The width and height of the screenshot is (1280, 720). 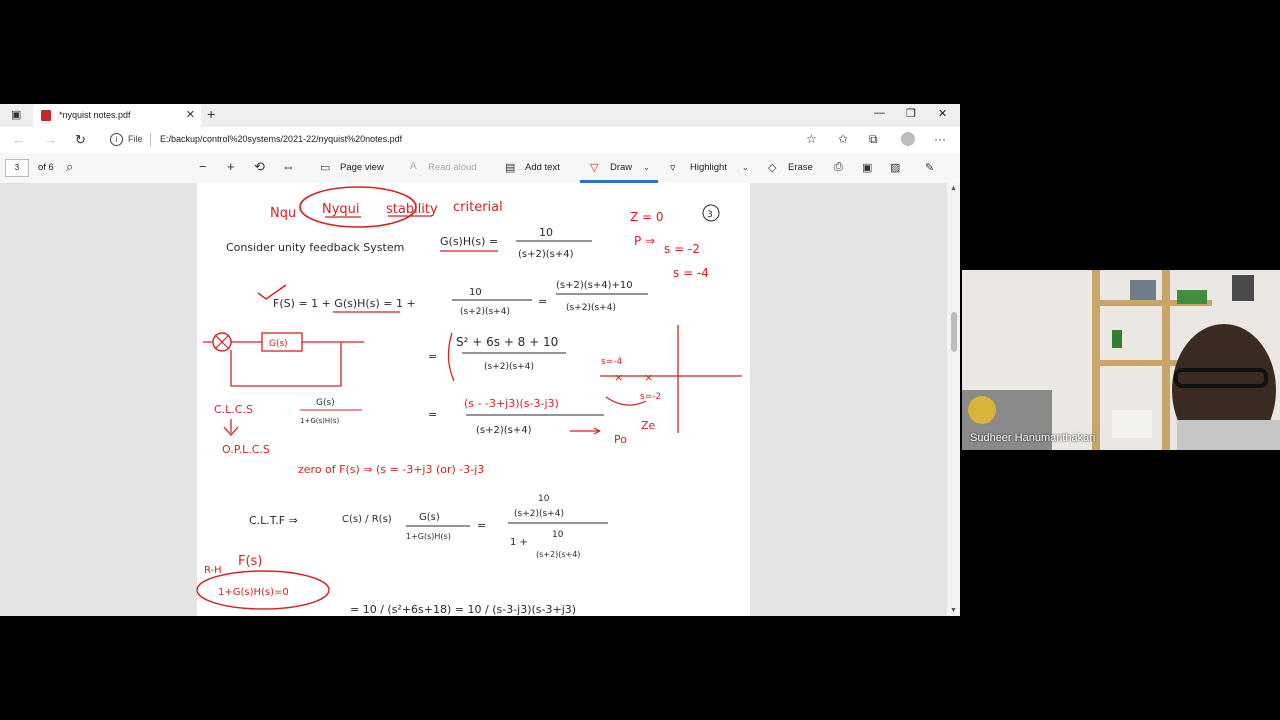 What do you see at coordinates (691, 273) in the screenshot?
I see `pole-s-minus-4: s = -4` at bounding box center [691, 273].